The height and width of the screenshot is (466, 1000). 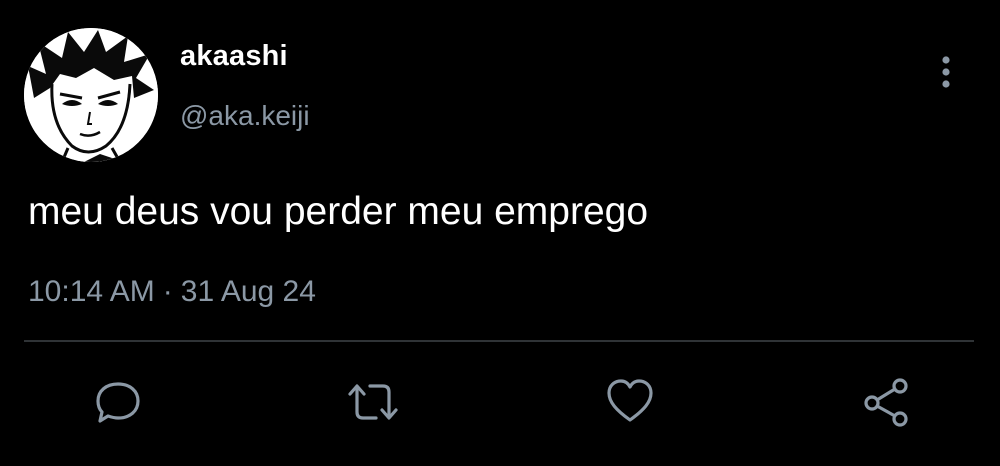 I want to click on like-button, so click(x=630, y=402).